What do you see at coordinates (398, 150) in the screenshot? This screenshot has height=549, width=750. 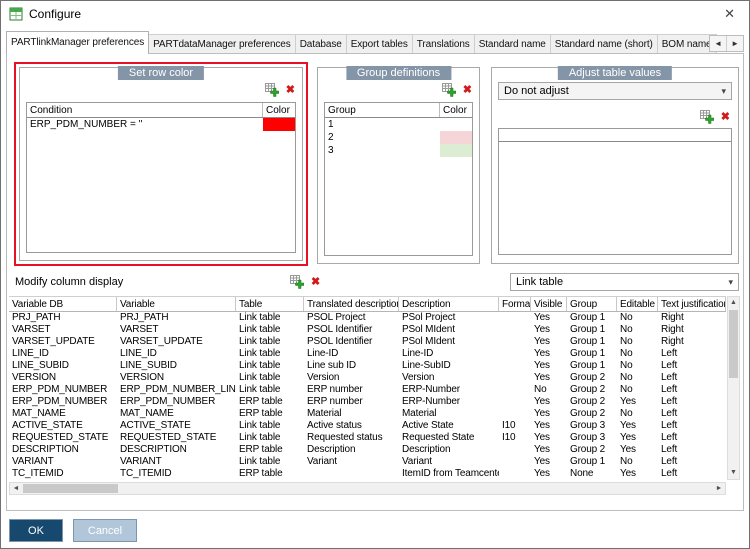 I see `table-row: 3` at bounding box center [398, 150].